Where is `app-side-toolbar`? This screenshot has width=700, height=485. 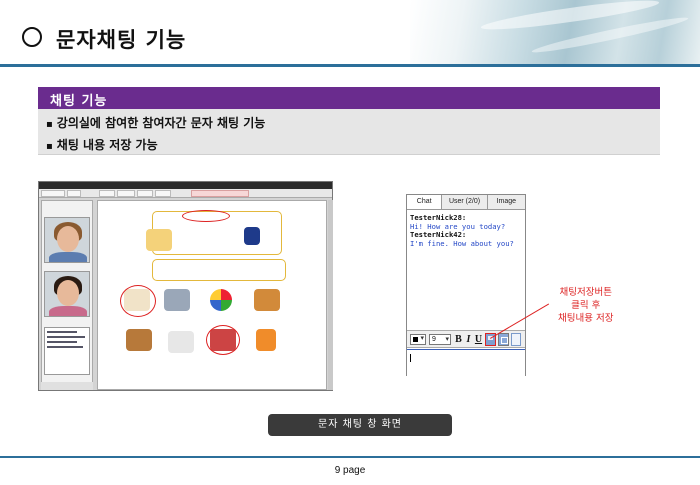 app-side-toolbar is located at coordinates (330, 295).